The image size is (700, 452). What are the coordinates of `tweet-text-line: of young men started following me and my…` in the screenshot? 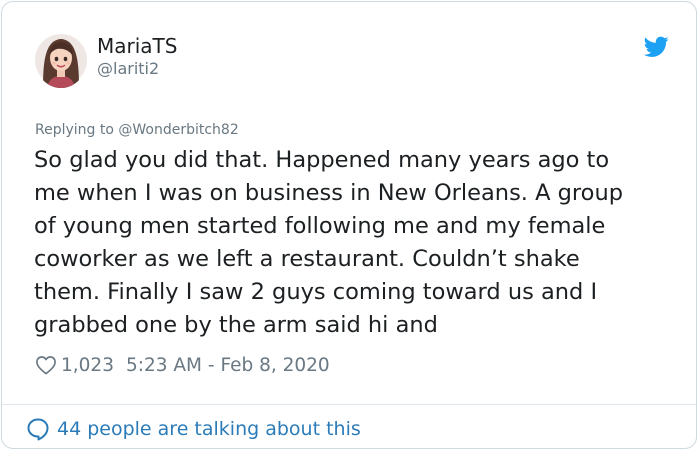 It's located at (320, 226).